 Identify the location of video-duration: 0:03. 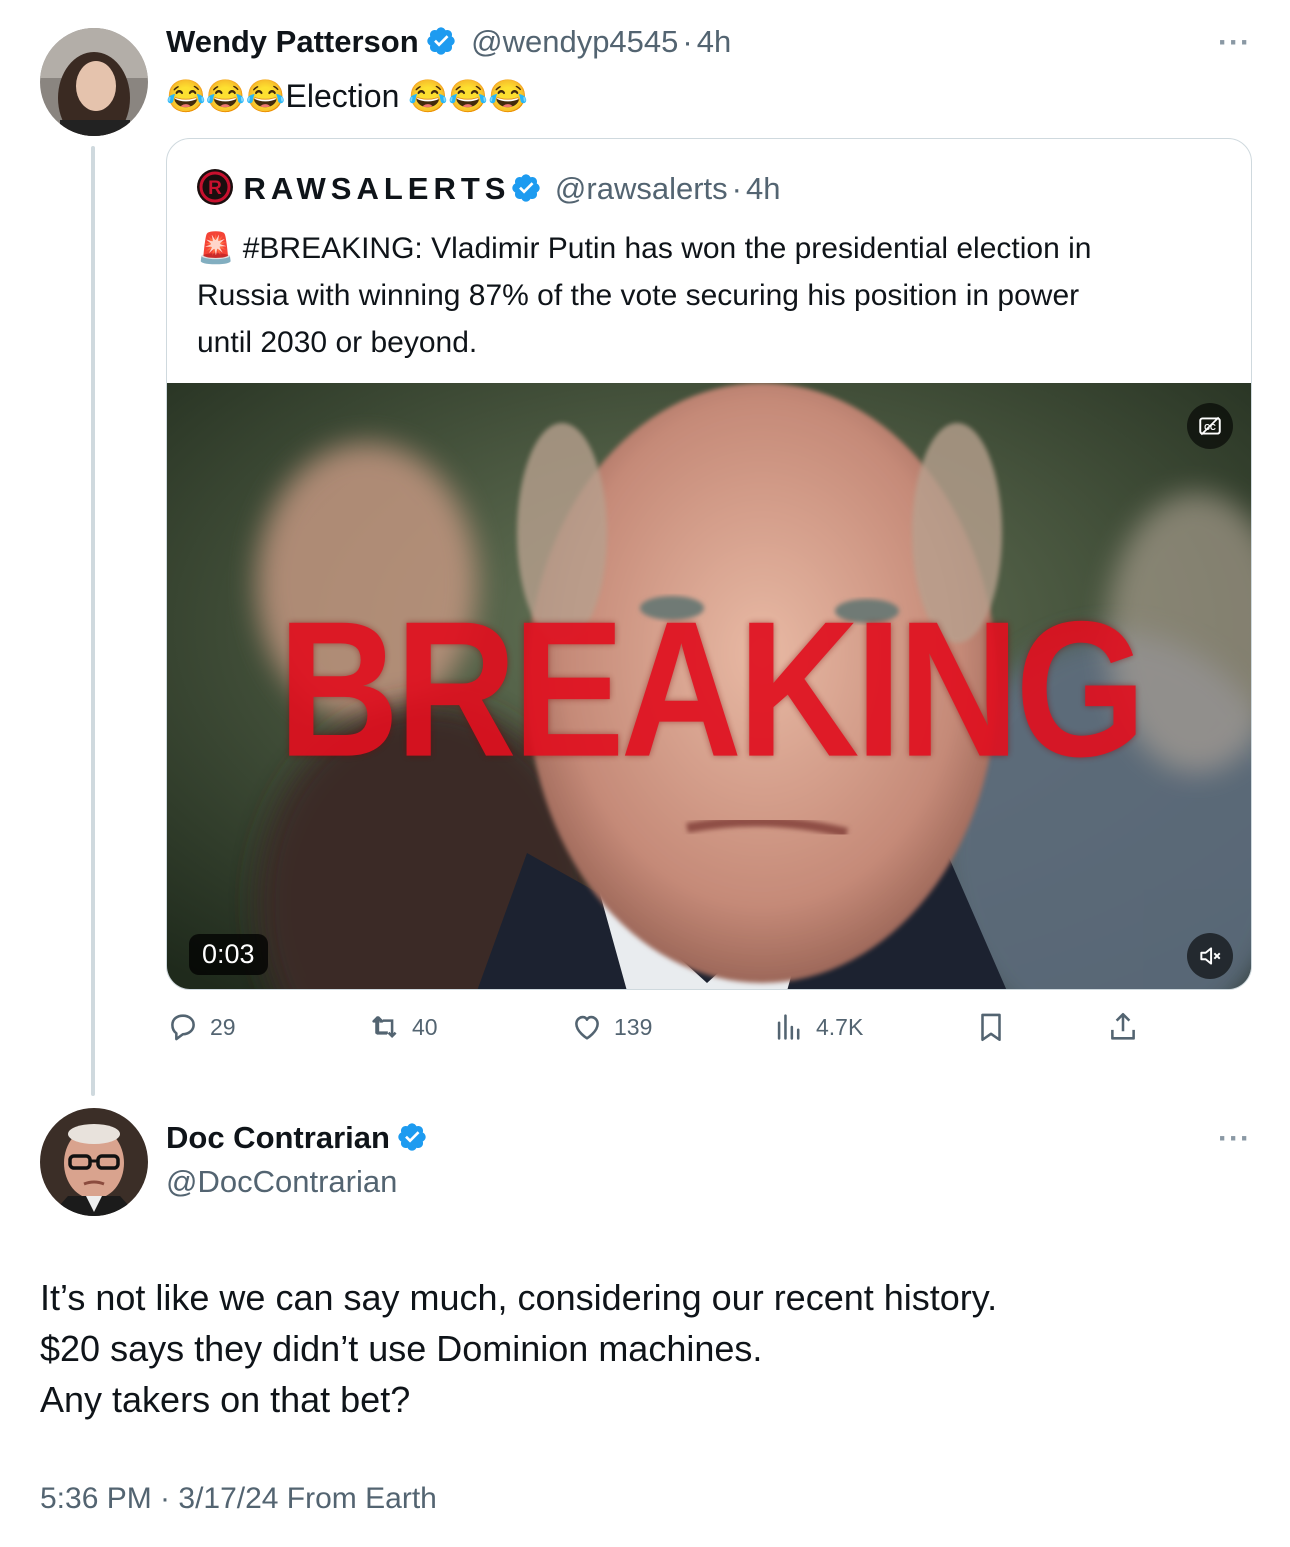
(228, 954).